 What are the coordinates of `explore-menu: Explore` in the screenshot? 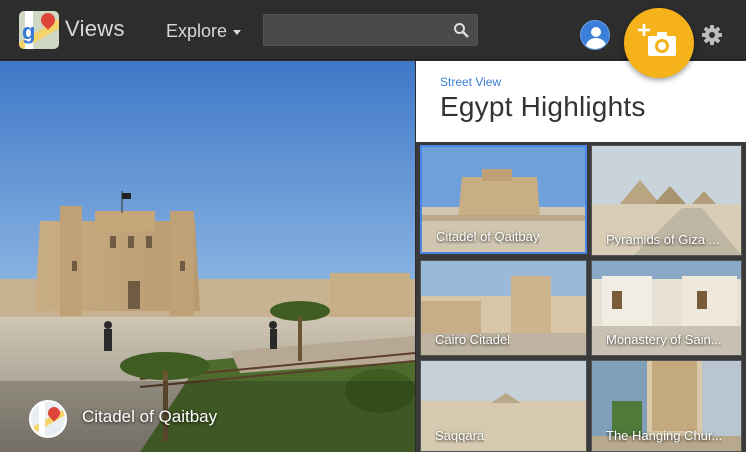 It's located at (204, 31).